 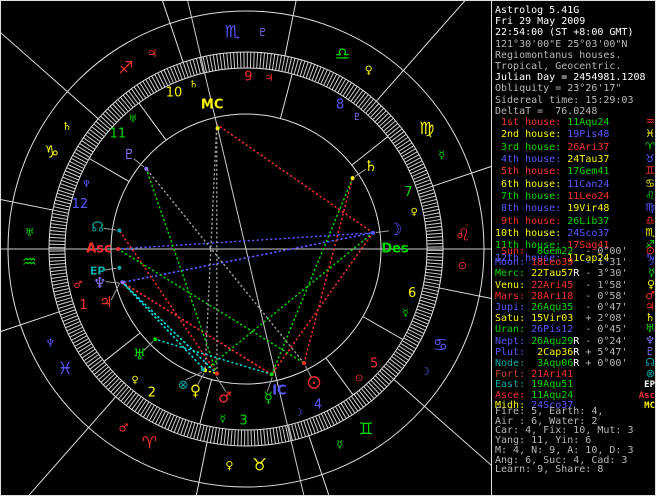 I want to click on pluto-icon: ♇, so click(x=129, y=155).